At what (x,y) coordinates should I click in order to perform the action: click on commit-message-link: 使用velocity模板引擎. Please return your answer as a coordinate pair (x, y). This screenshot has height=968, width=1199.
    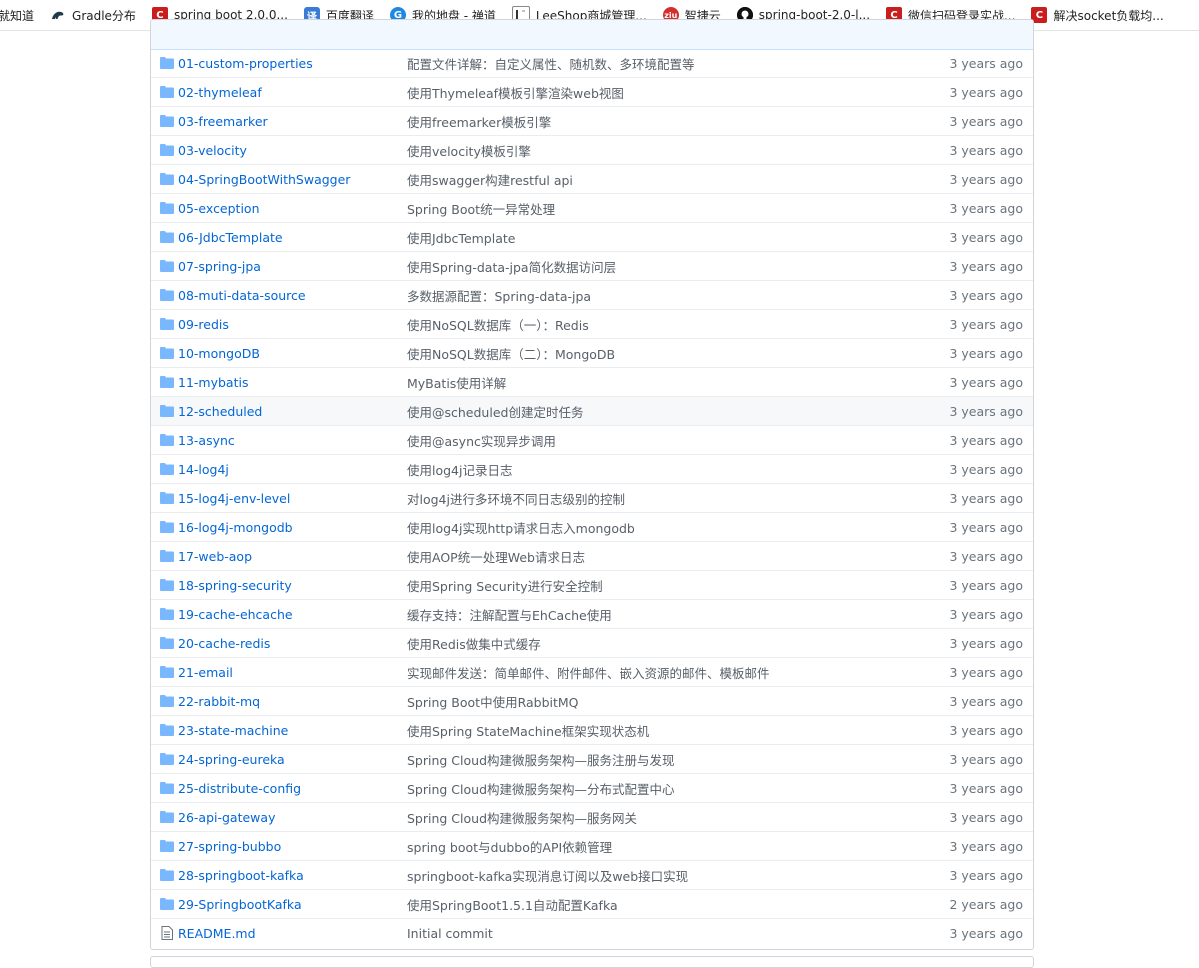
    Looking at the image, I should click on (469, 150).